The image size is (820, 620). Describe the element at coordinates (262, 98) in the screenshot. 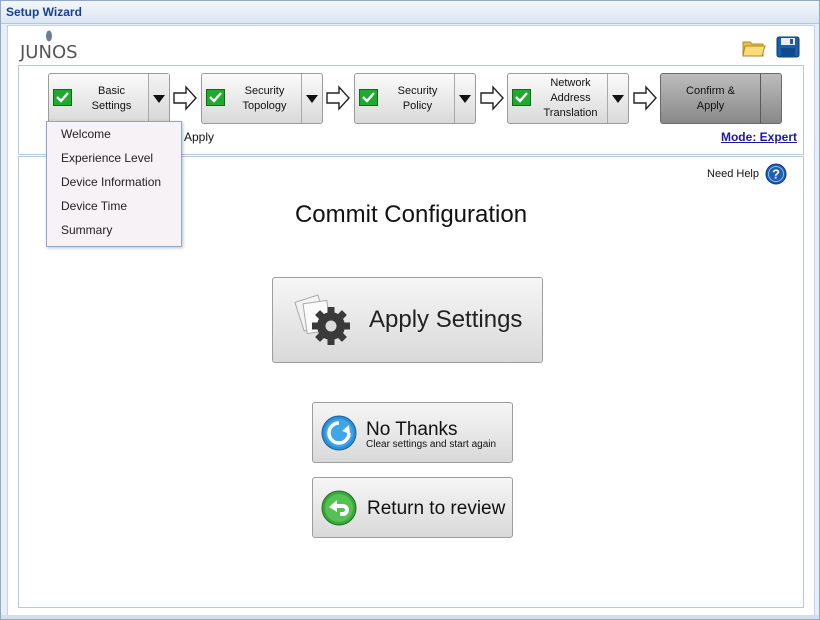

I see `step-security-topology: Security Topology` at that location.